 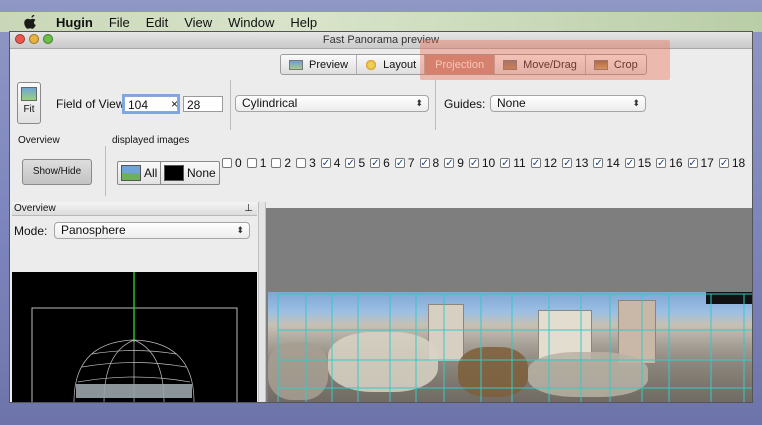 What do you see at coordinates (411, 163) in the screenshot?
I see `image-number-label: 7` at bounding box center [411, 163].